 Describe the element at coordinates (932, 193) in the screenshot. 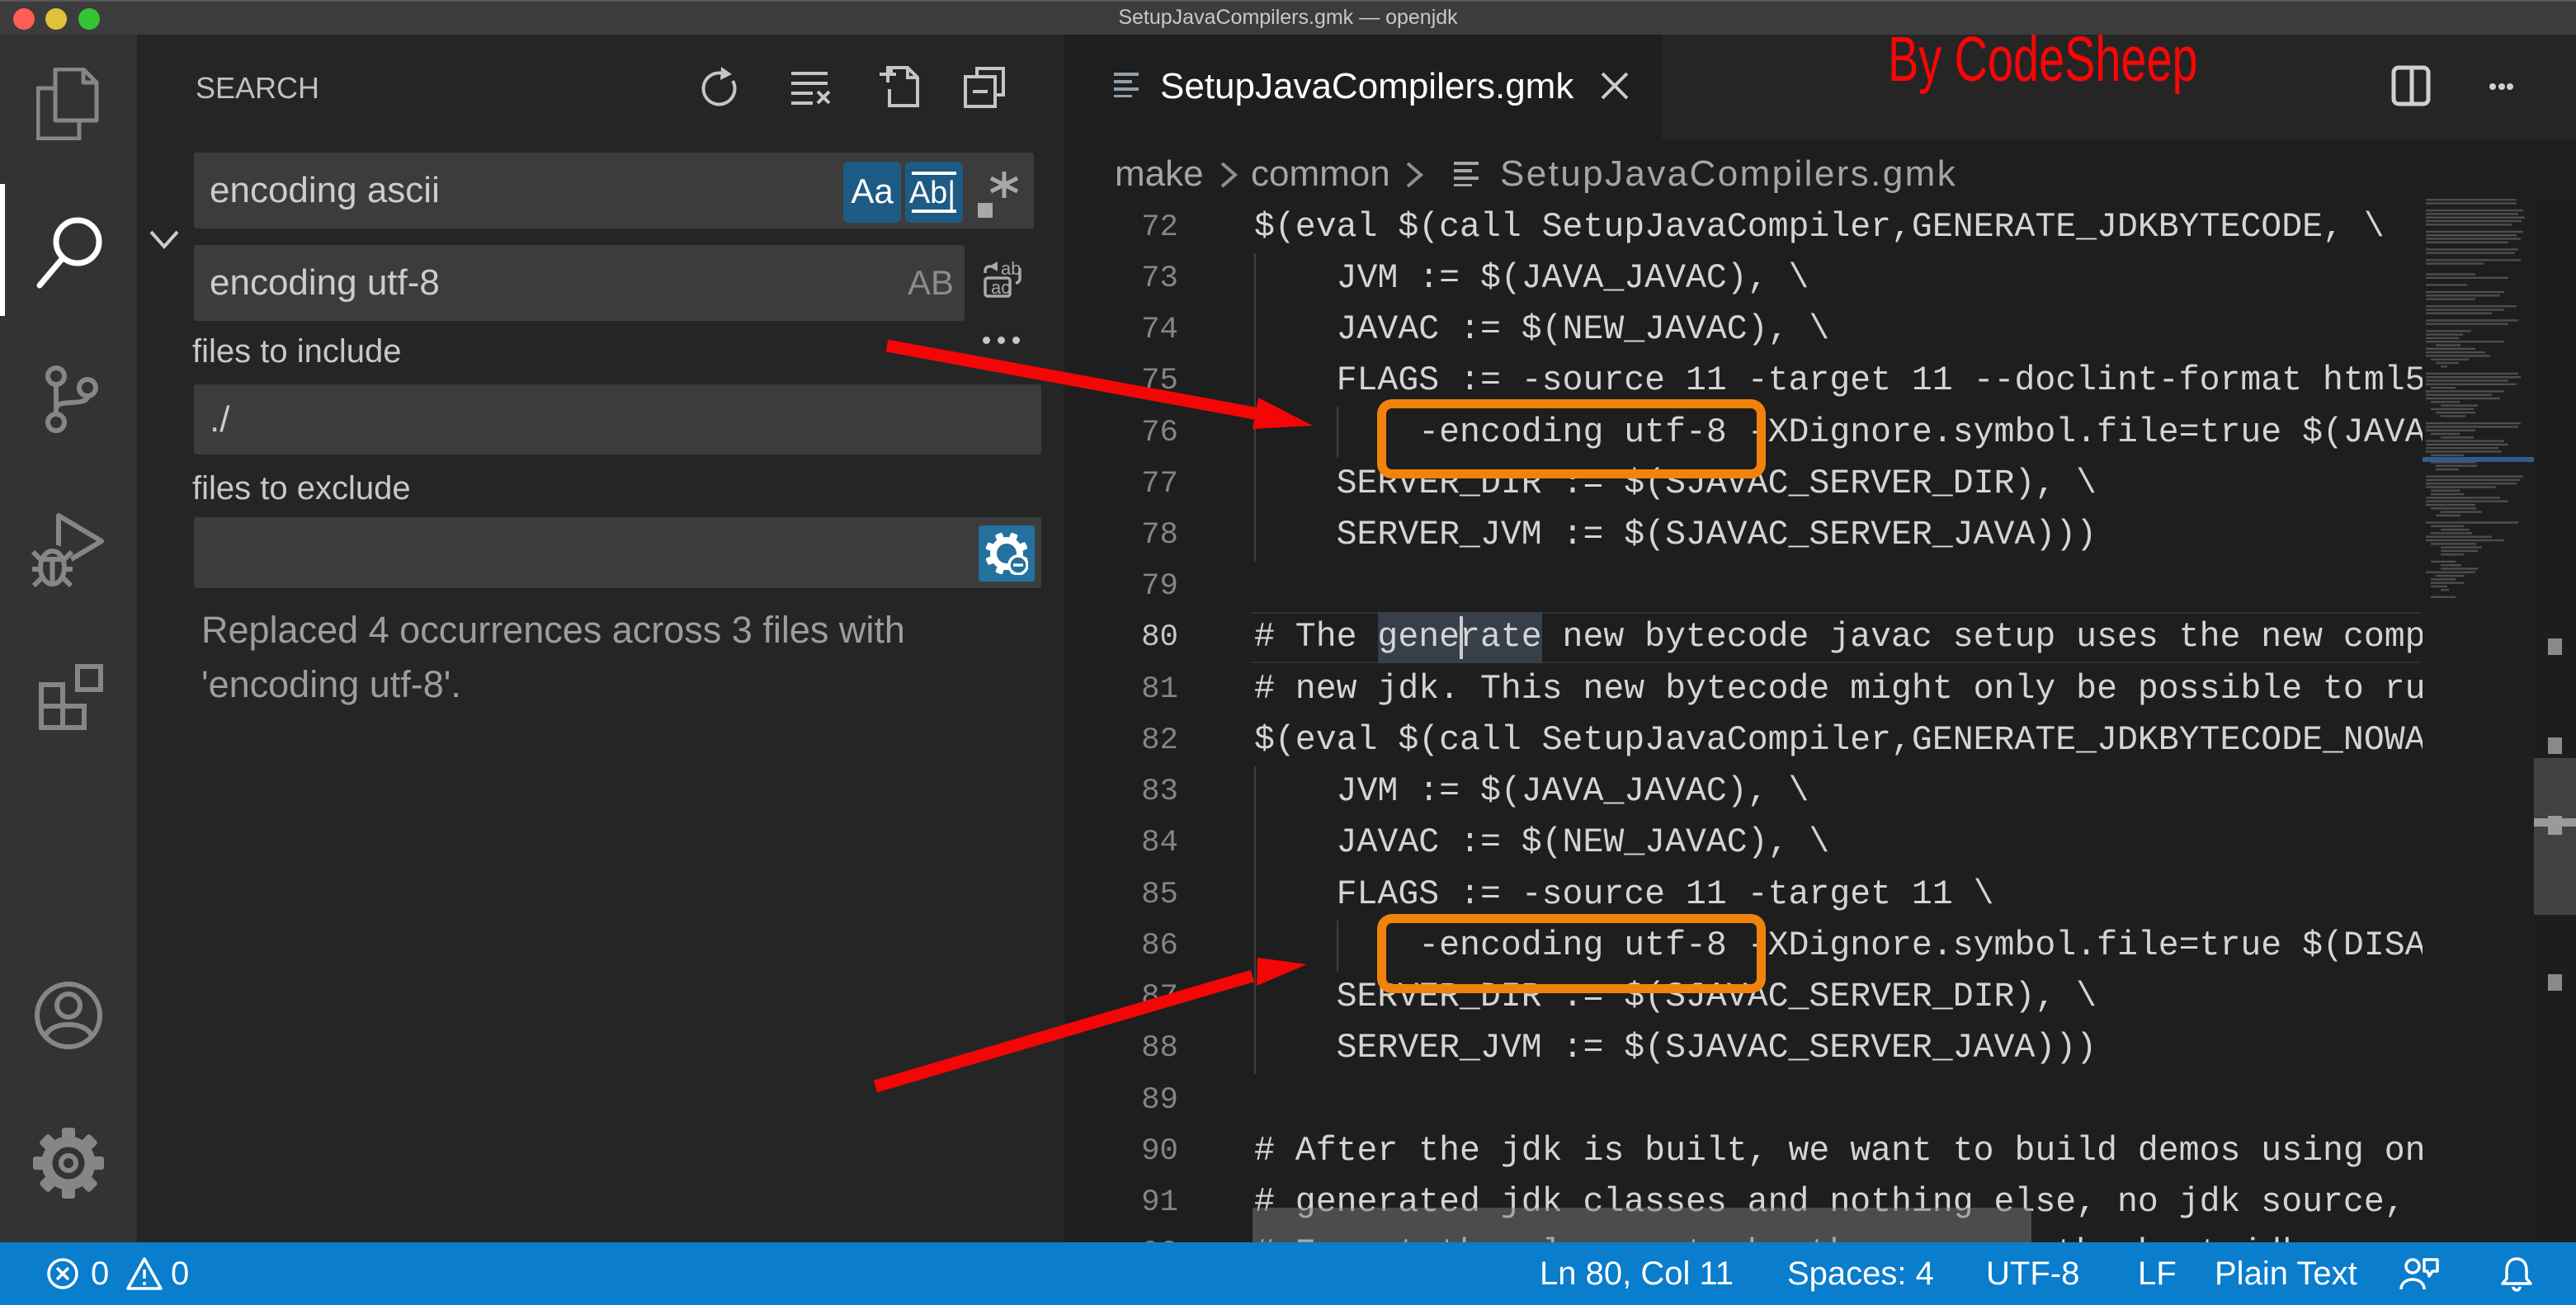

I see `svg-text: Ab|` at that location.